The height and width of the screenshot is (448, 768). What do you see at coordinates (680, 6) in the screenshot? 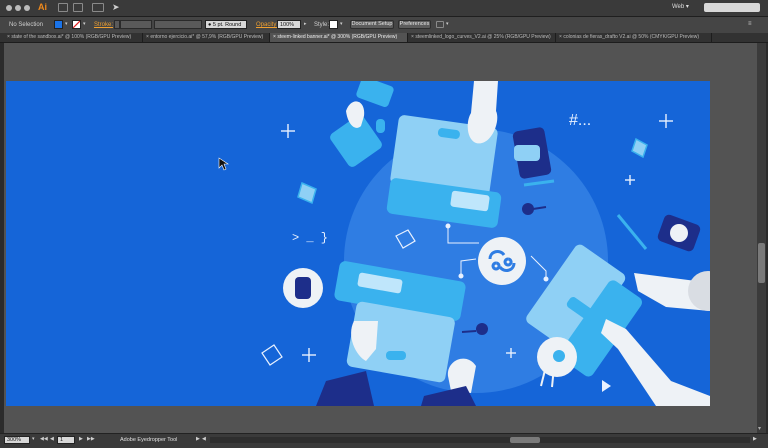
I see `workspace-switcher: Web ▾` at bounding box center [680, 6].